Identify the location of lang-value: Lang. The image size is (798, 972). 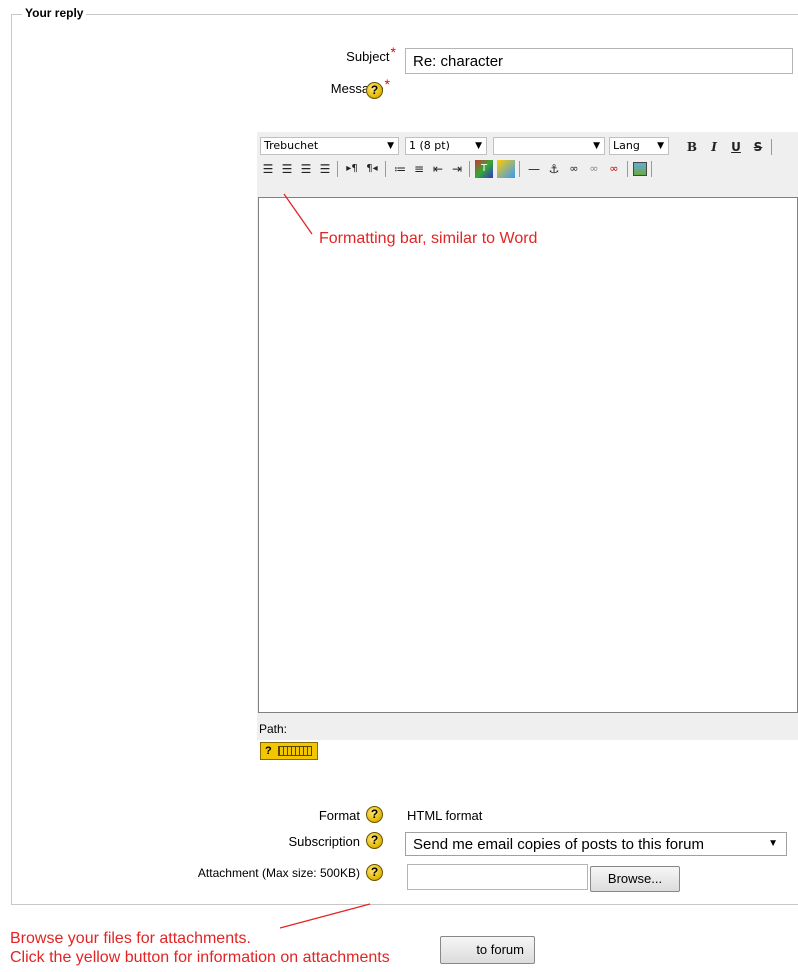
(626, 145).